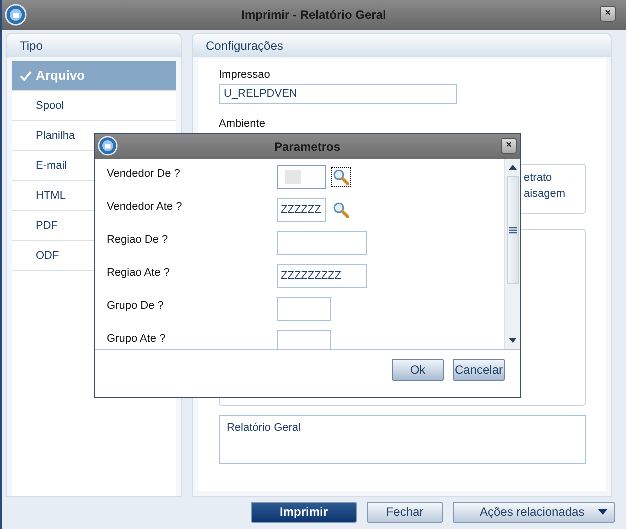 The image size is (626, 529). Describe the element at coordinates (94, 106) in the screenshot. I see `type-item: Spool` at that location.